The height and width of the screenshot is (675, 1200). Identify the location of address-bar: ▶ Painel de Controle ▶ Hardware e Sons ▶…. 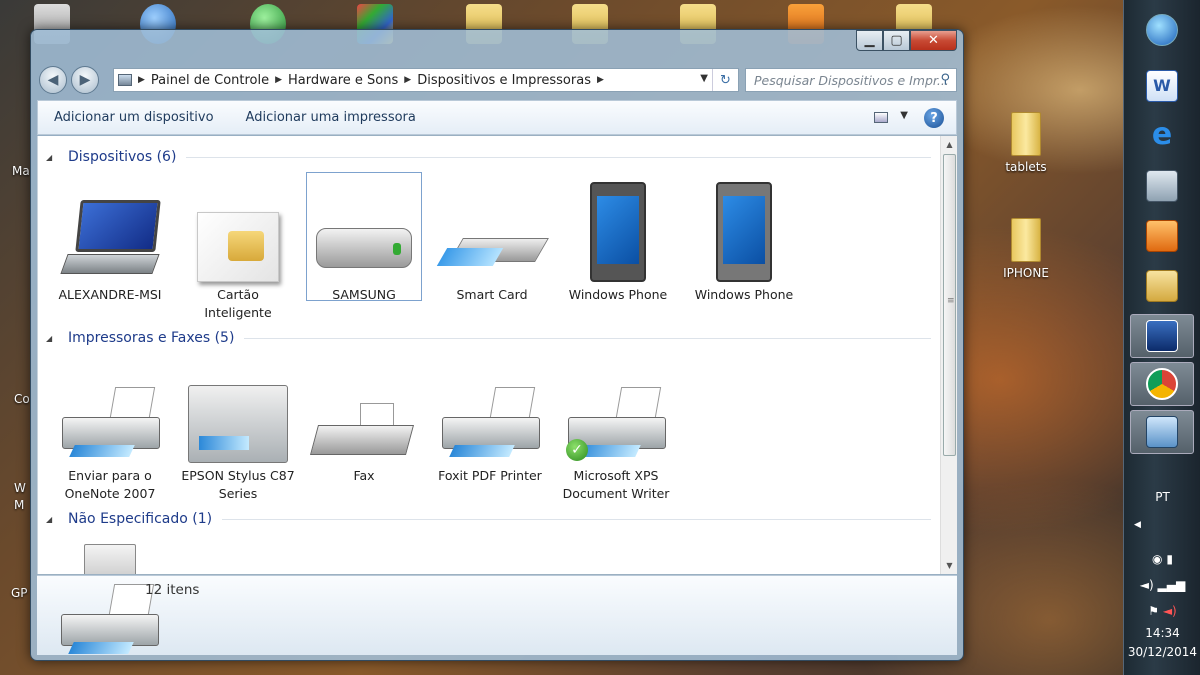
(426, 80).